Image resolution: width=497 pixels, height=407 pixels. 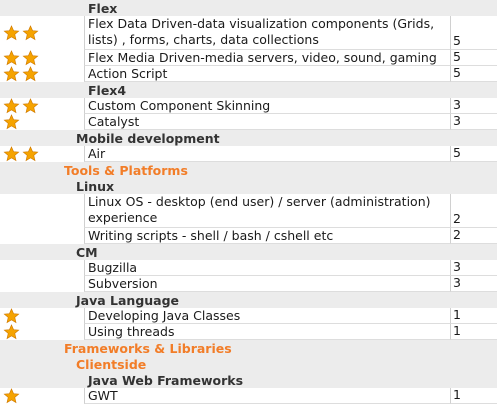 I want to click on category-title: Java Web Frameworks, so click(x=166, y=380).